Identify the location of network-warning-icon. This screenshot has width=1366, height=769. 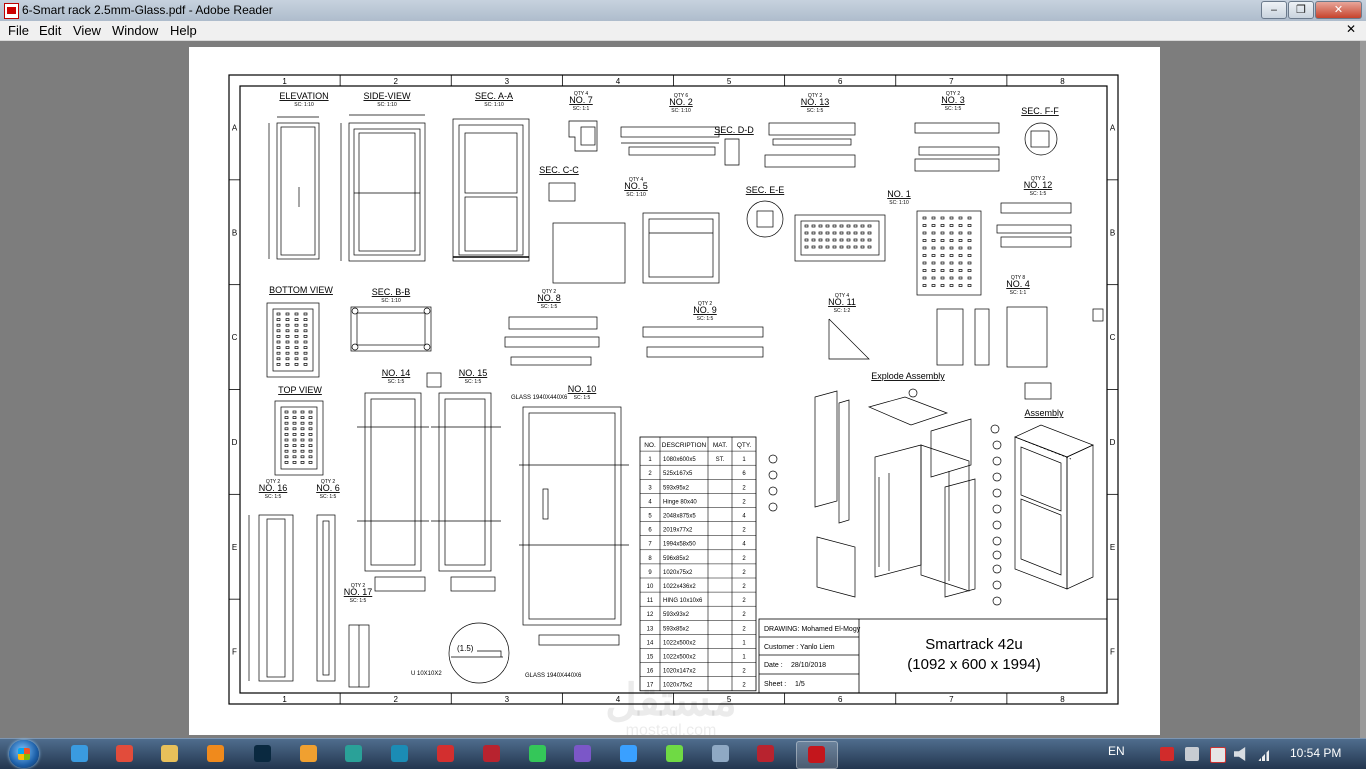
(1218, 755).